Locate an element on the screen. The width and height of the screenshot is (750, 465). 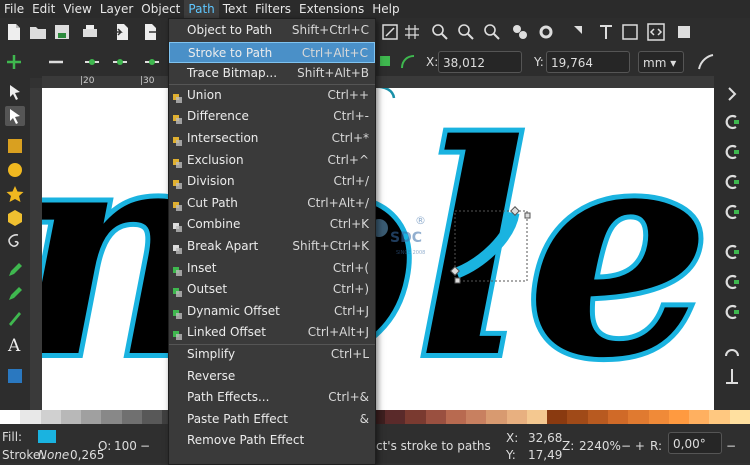
segment-line-icon is located at coordinates (152, 62).